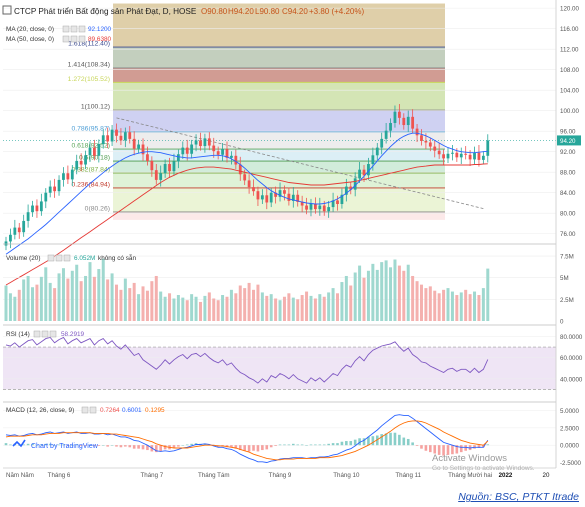 This screenshot has width=585, height=507. Describe the element at coordinates (85, 410) in the screenshot. I see `macd-settings-icon` at that location.